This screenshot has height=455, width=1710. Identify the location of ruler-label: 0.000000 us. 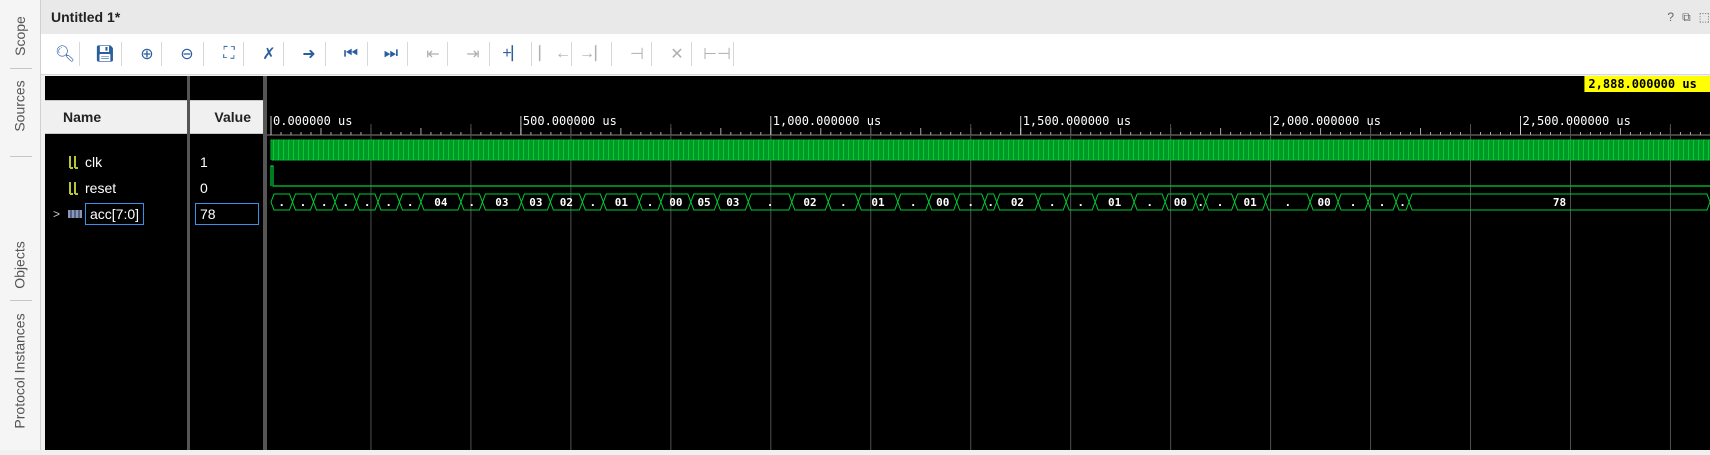
(312, 121).